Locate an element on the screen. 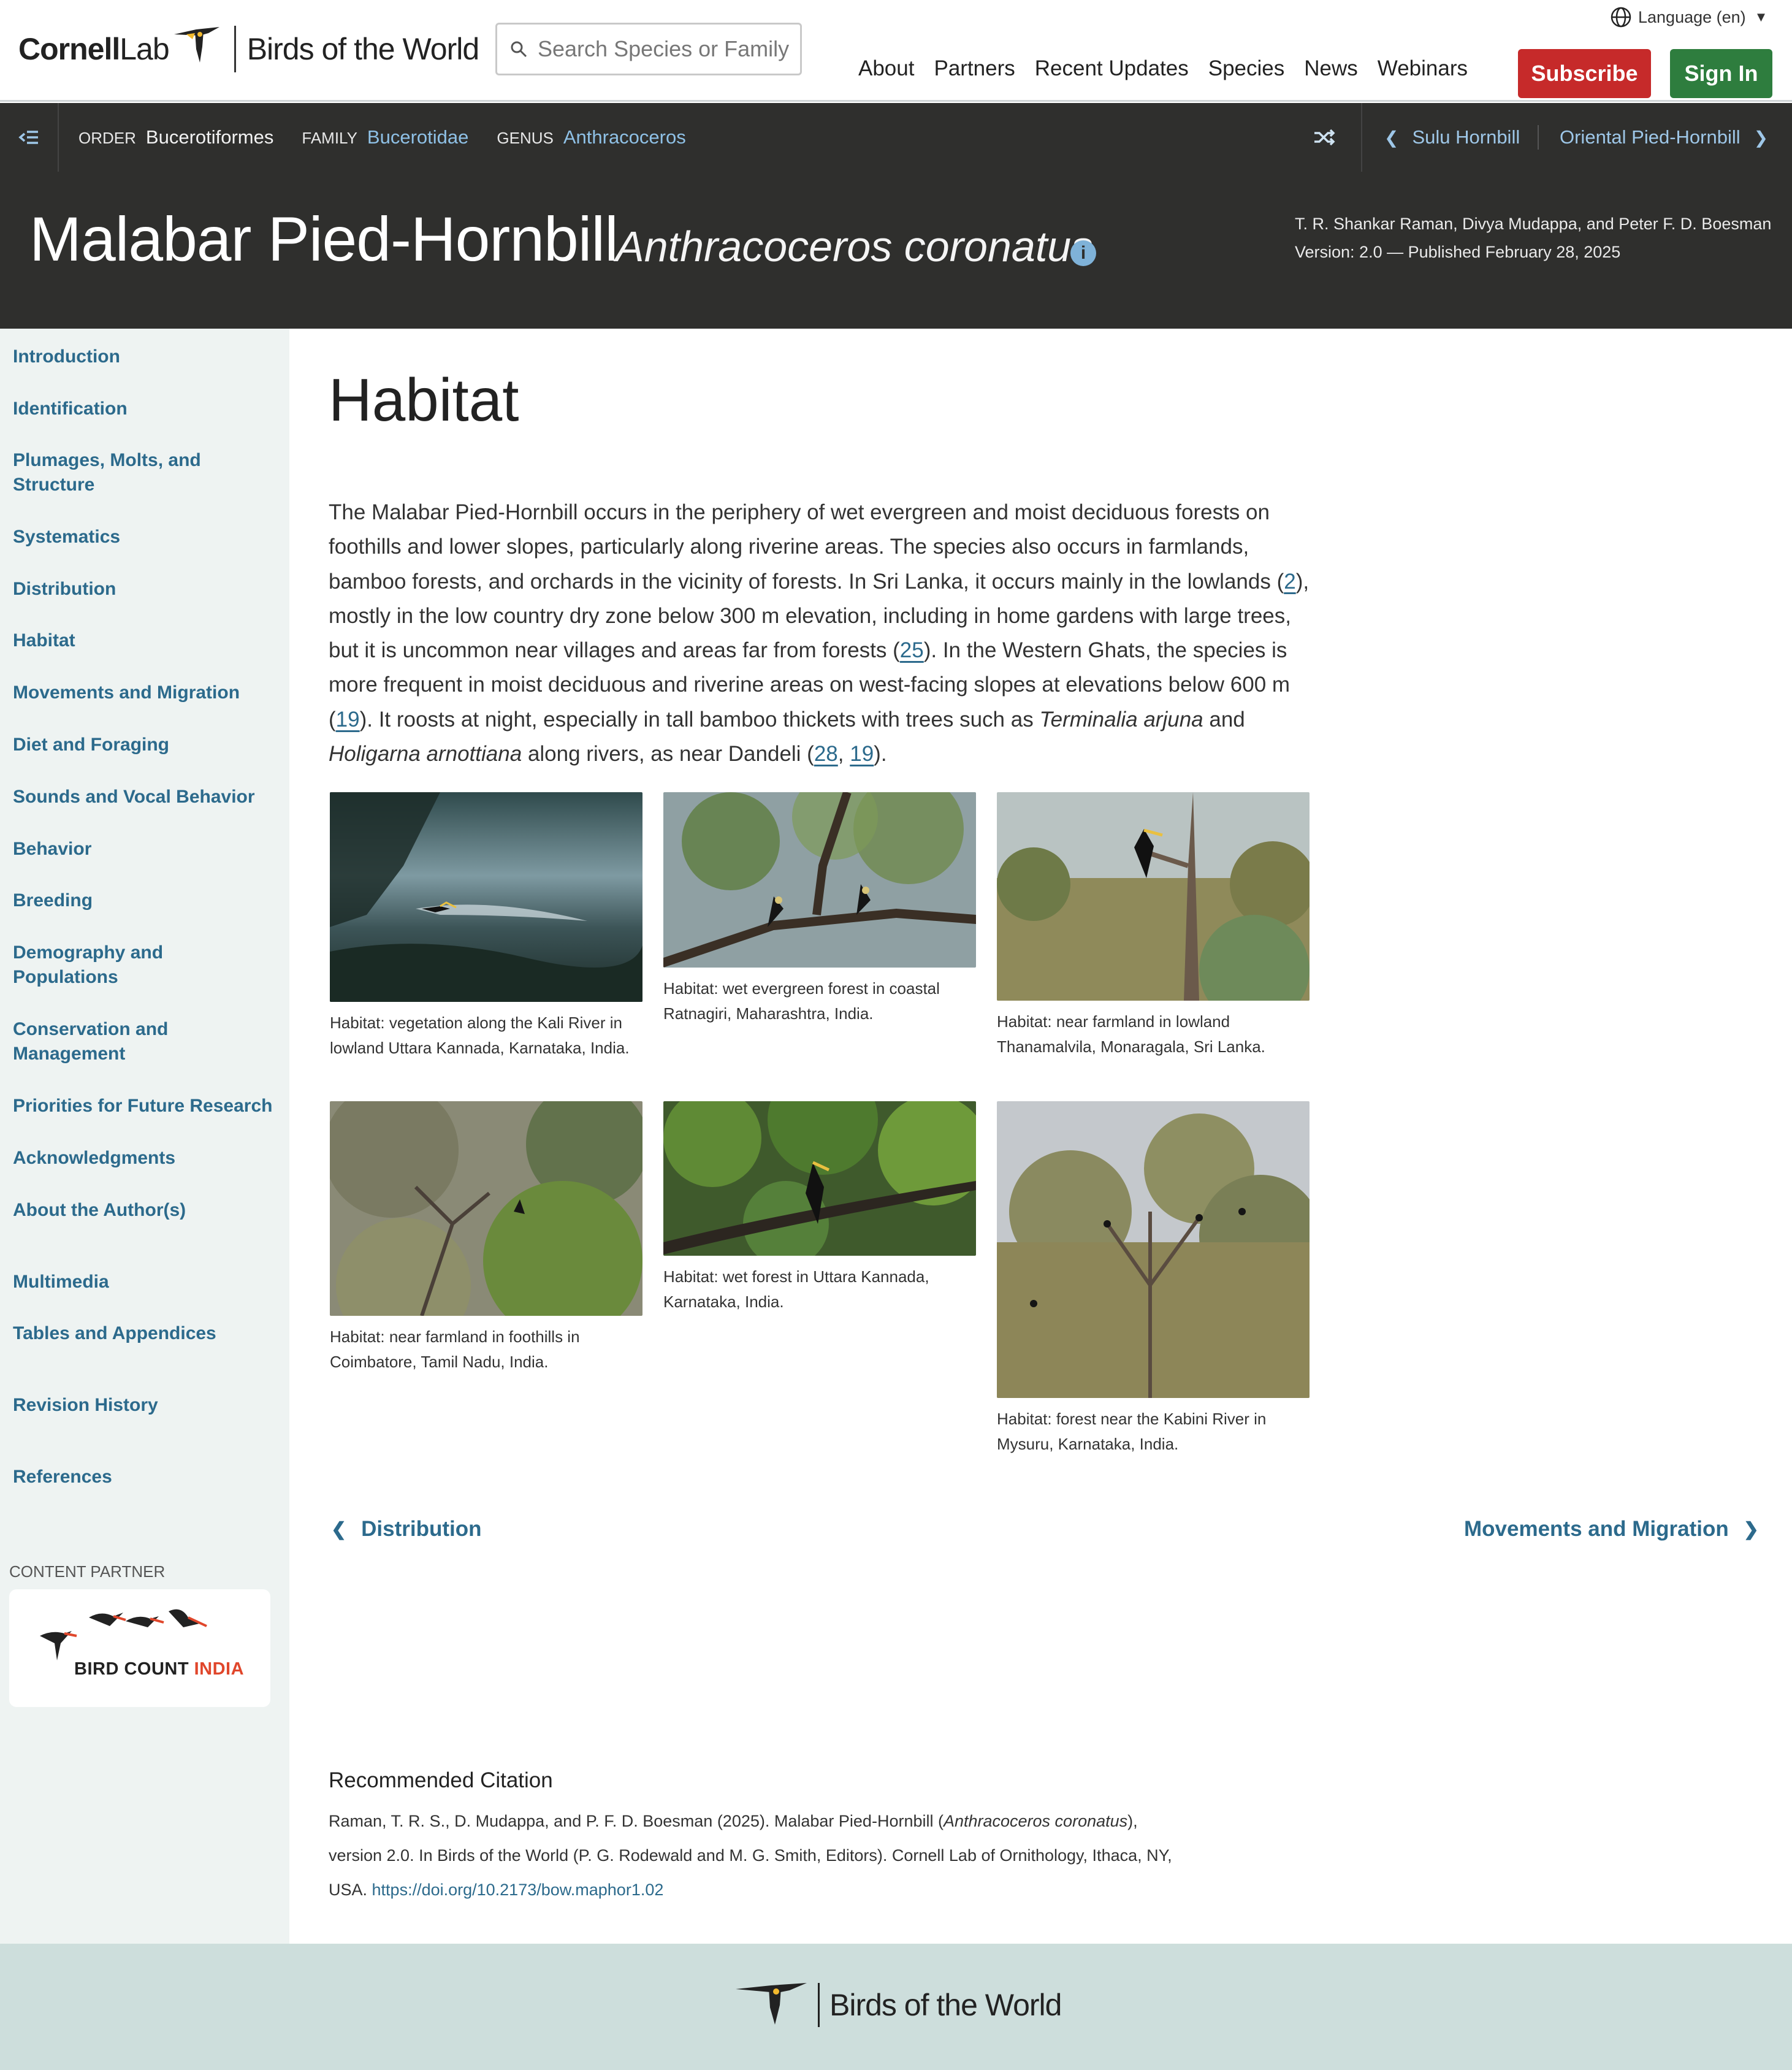 The image size is (1792, 2070). family-link: Bucerotidae is located at coordinates (417, 137).